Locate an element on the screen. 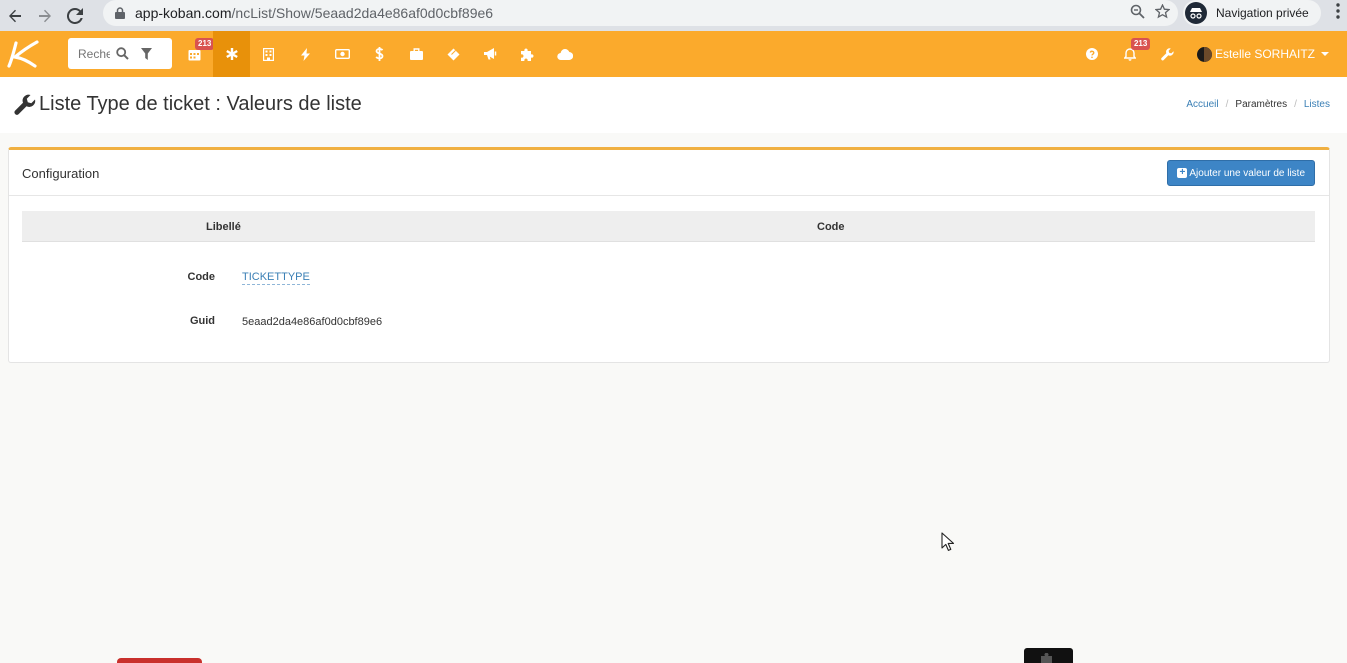  cloud-icon is located at coordinates (564, 54).